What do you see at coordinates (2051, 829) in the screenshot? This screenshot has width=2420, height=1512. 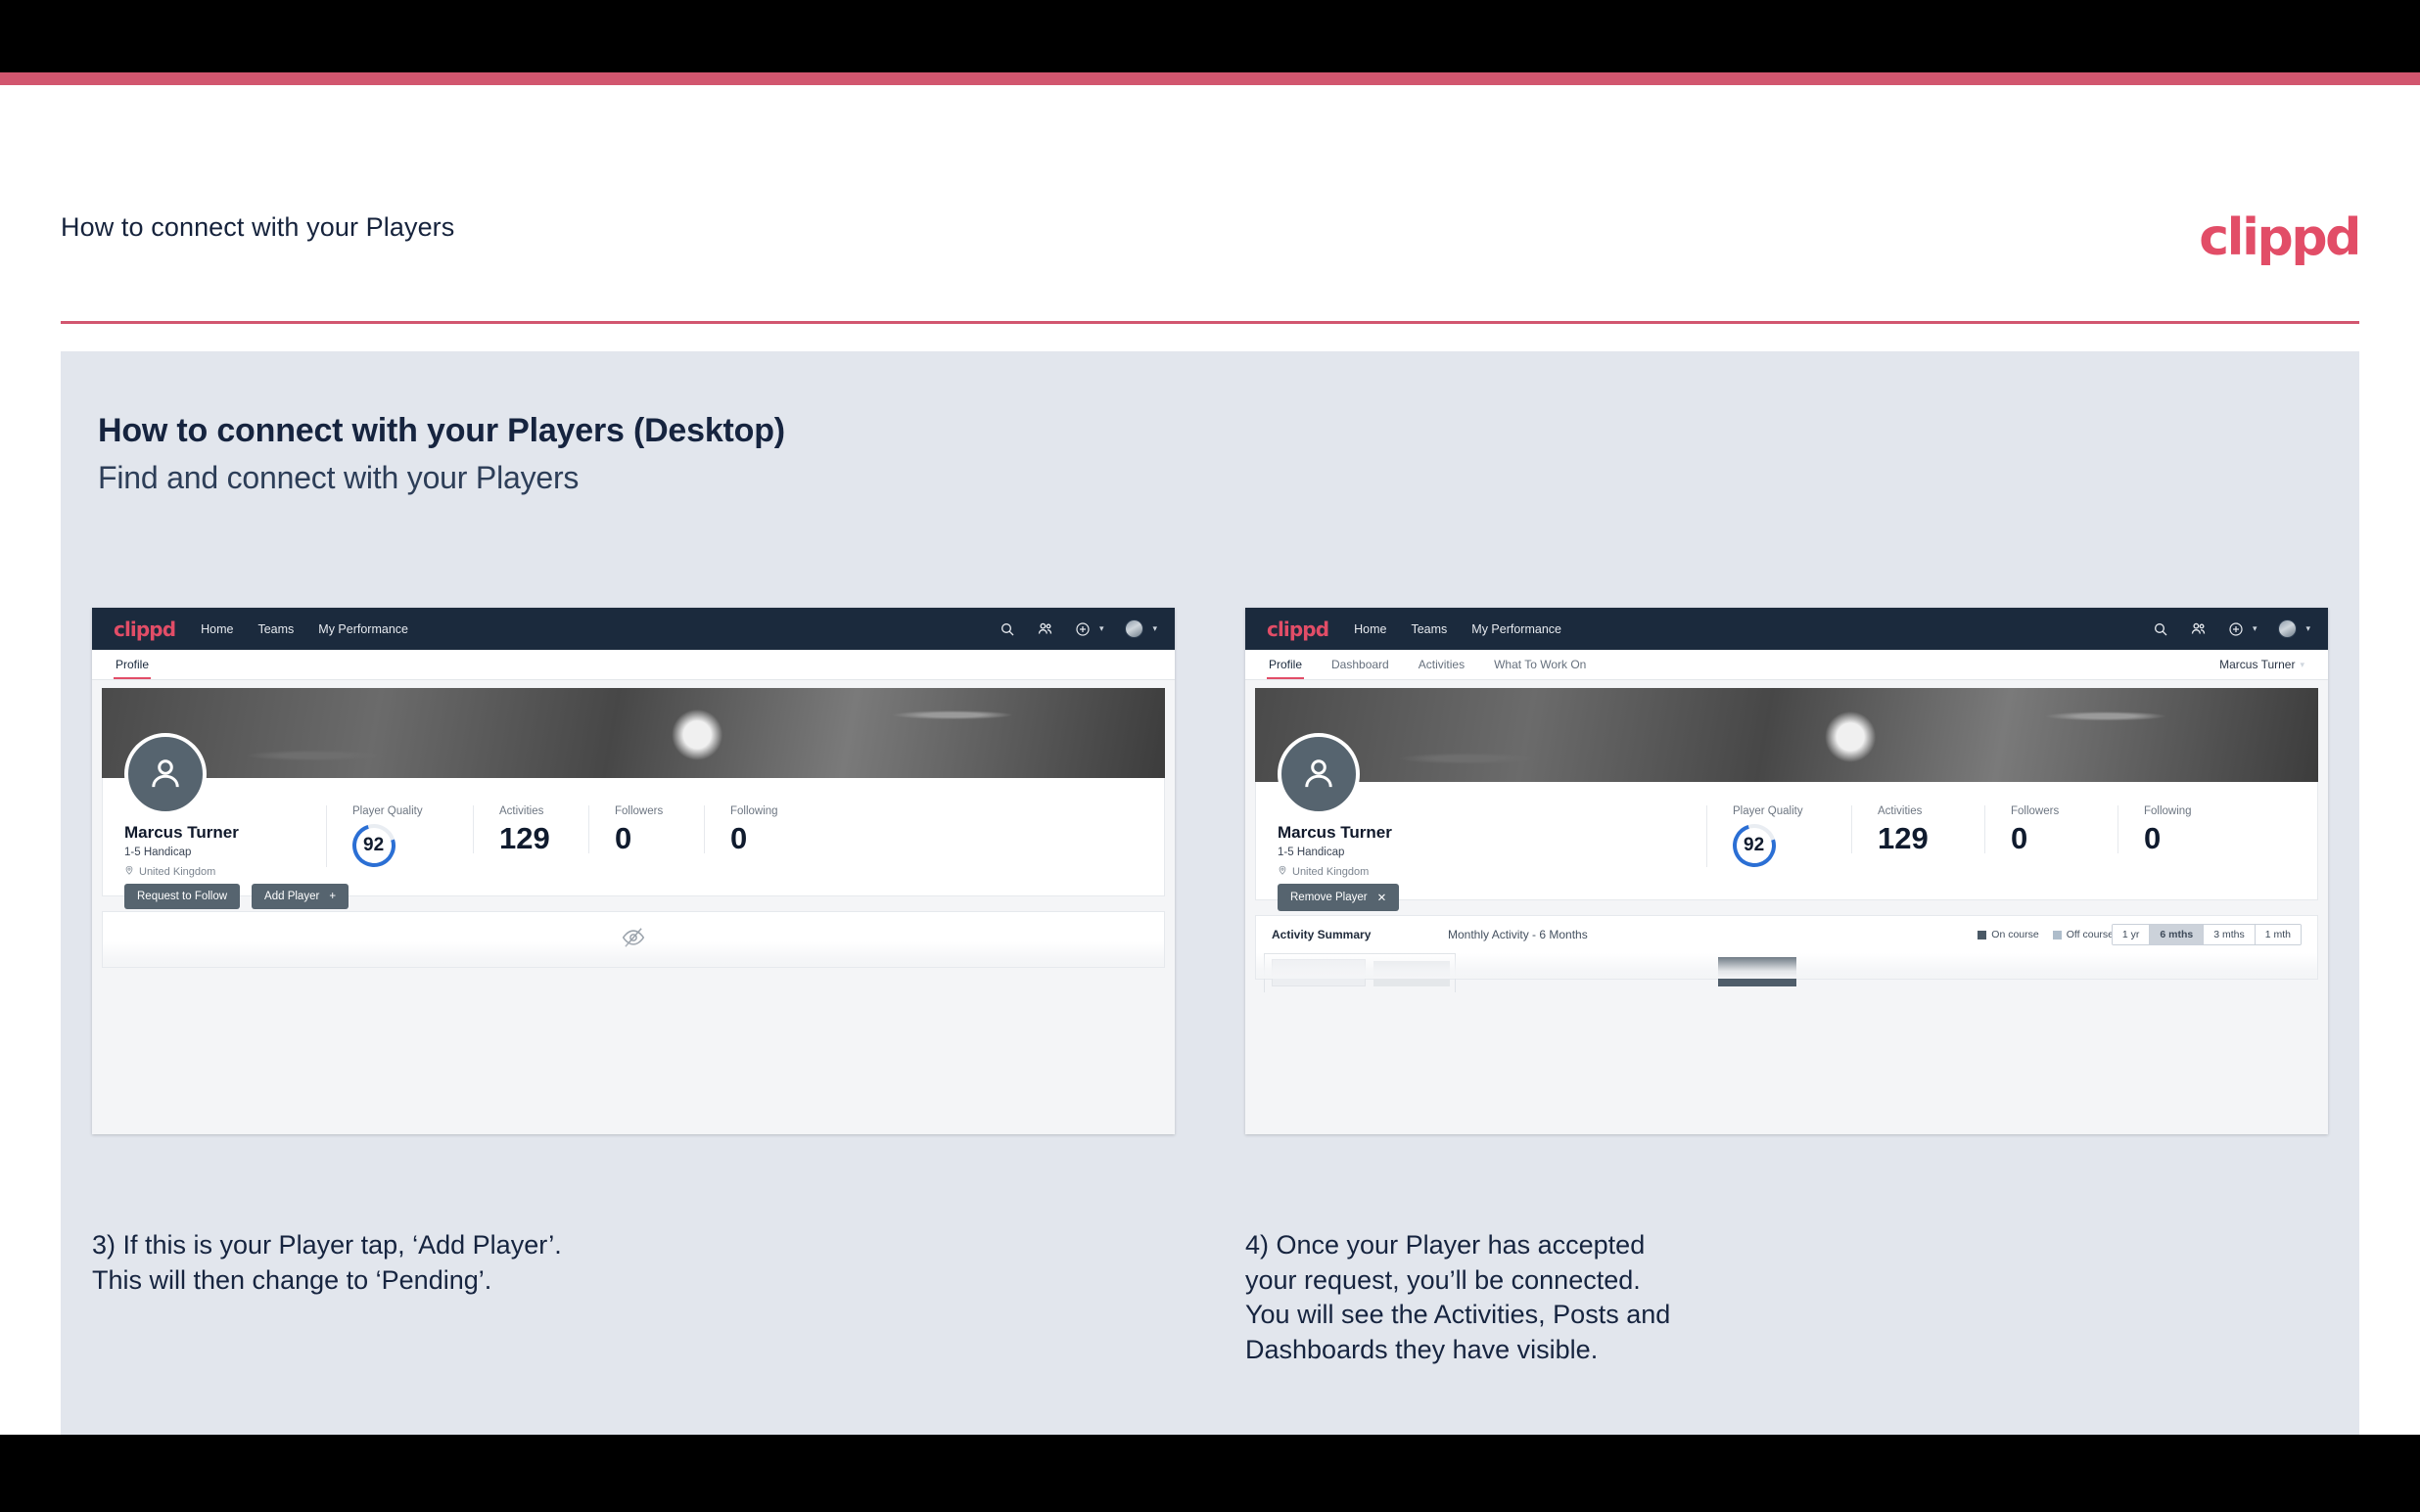 I see `stat-followers: Followers 0` at bounding box center [2051, 829].